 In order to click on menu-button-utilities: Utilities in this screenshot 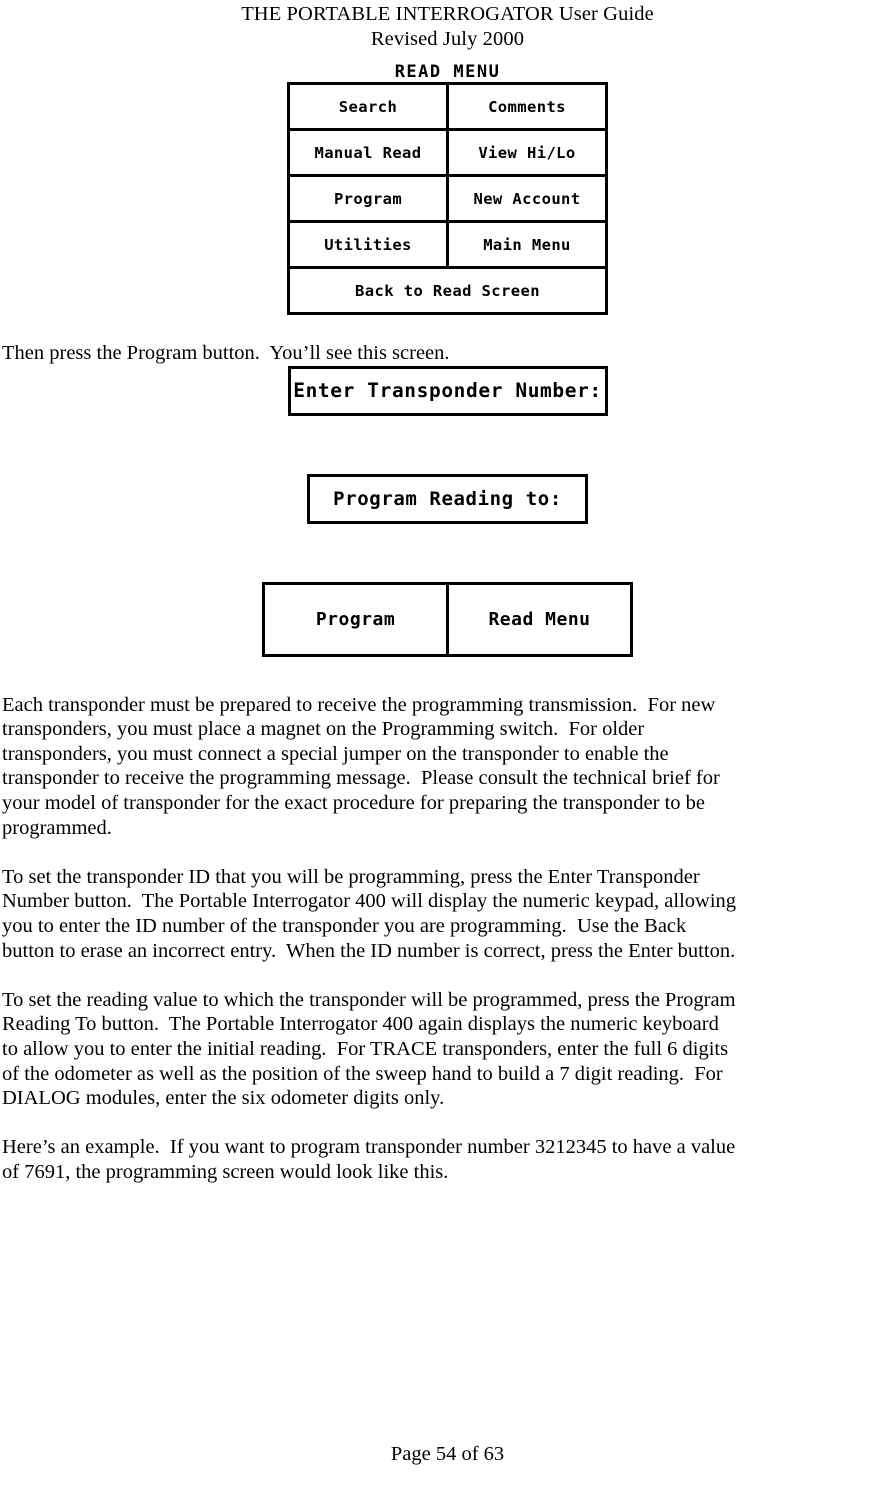, I will do `click(368, 244)`.